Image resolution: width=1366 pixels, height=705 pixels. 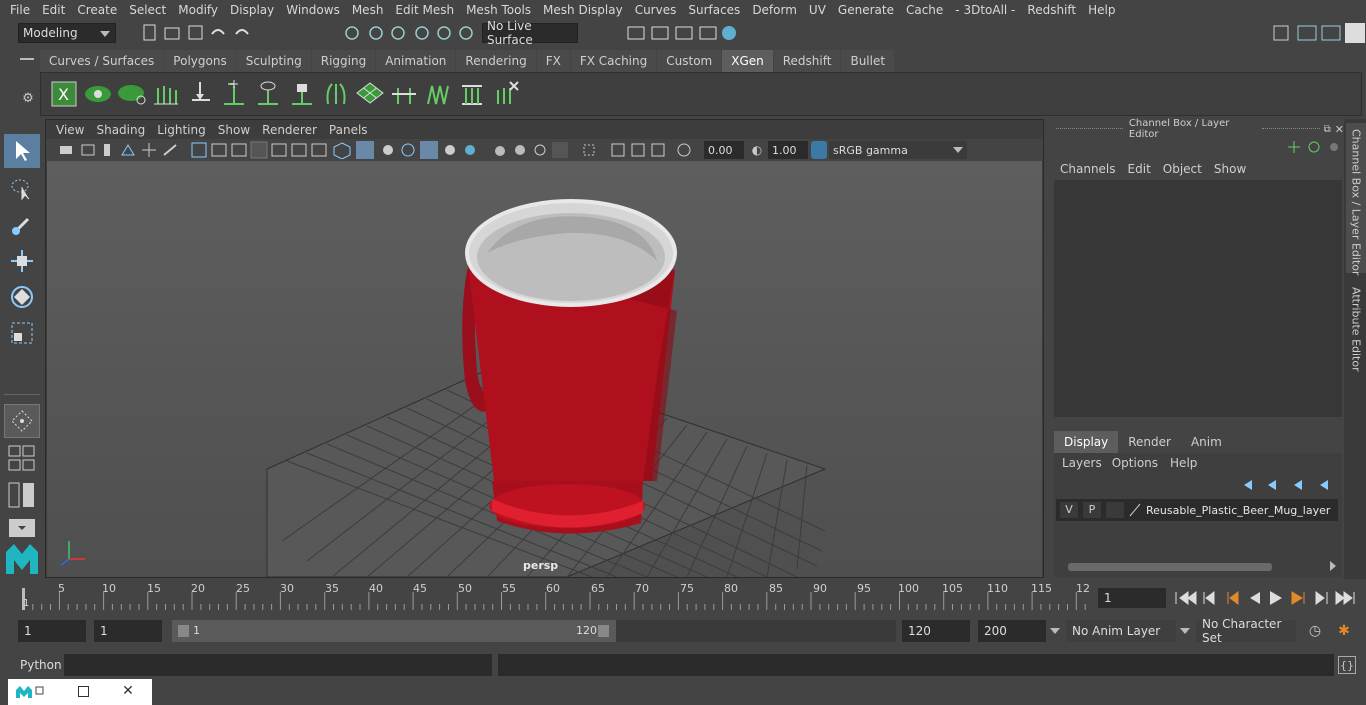 I want to click on snap-tools-icons, so click(x=410, y=33).